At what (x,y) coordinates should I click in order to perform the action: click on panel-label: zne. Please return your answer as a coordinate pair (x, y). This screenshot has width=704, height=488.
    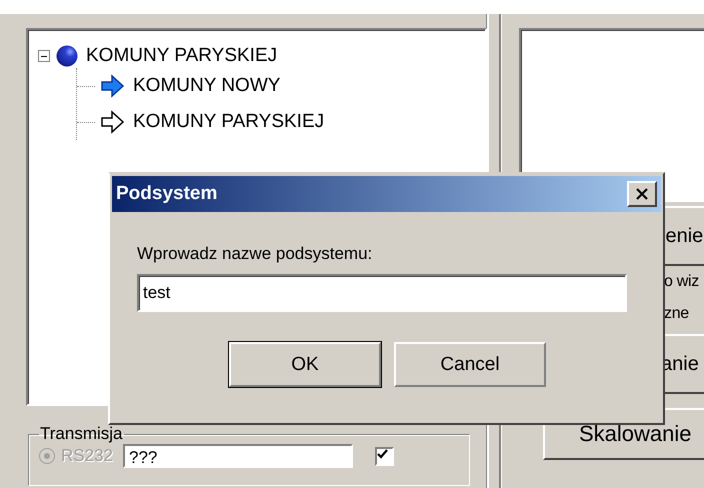
    Looking at the image, I should click on (676, 314).